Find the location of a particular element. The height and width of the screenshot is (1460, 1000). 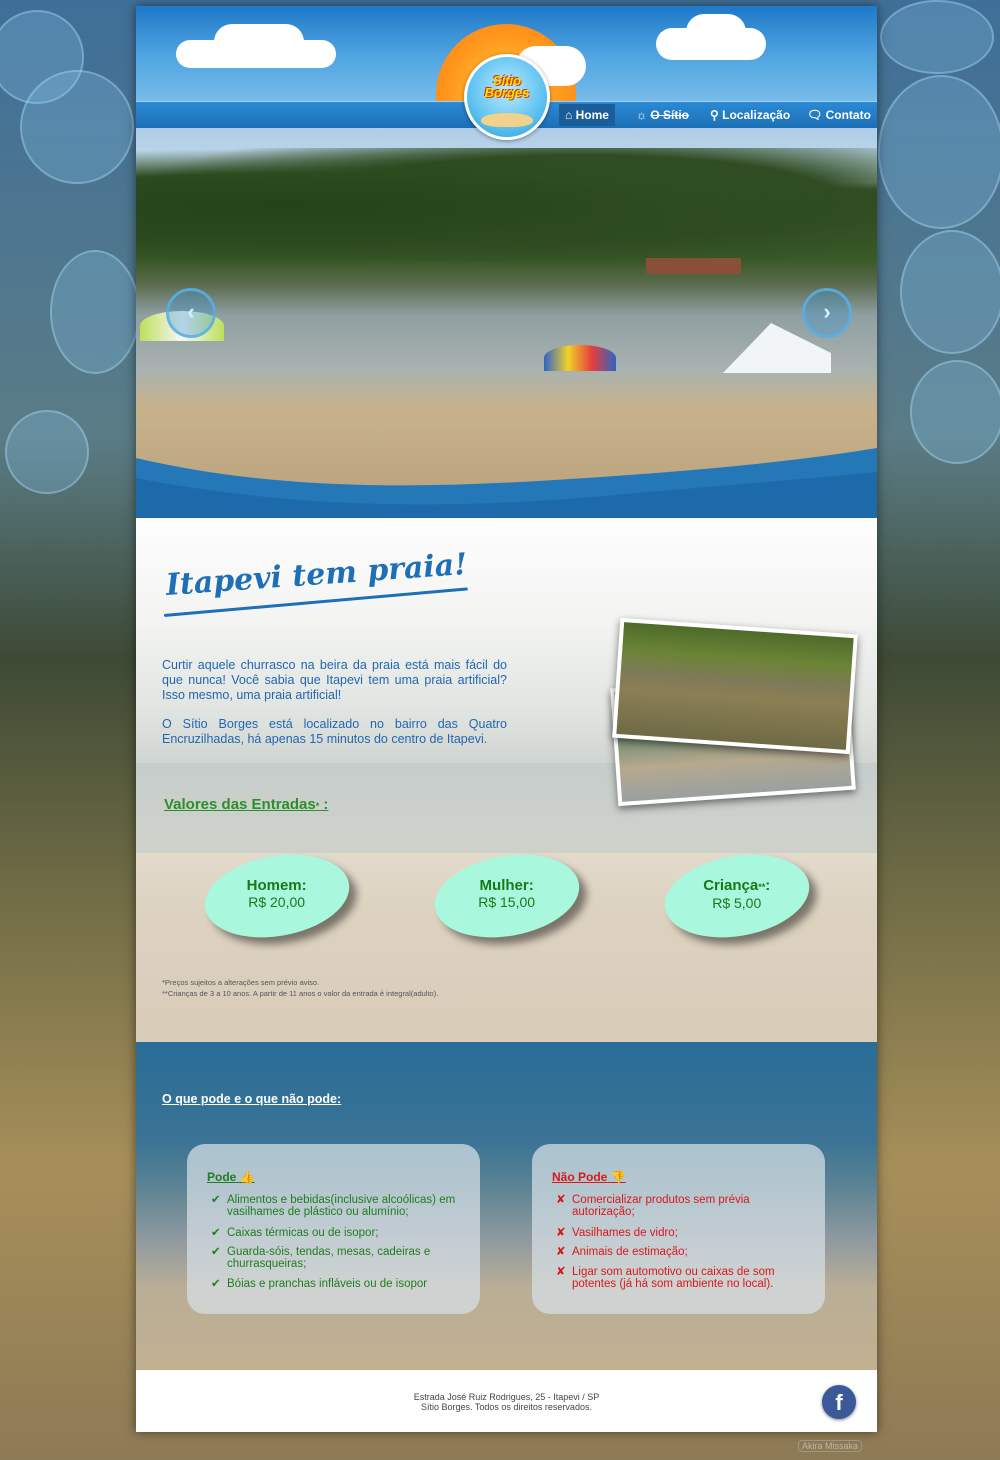

price-label-mark: ** is located at coordinates (762, 887).